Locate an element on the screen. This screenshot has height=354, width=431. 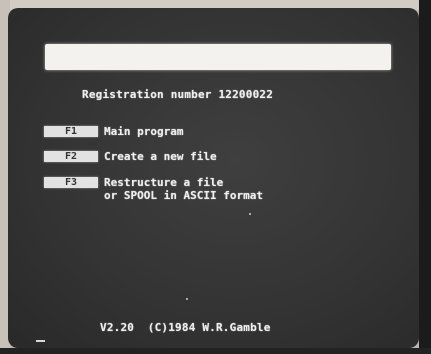
menu-item-label: Main program is located at coordinates (144, 131).